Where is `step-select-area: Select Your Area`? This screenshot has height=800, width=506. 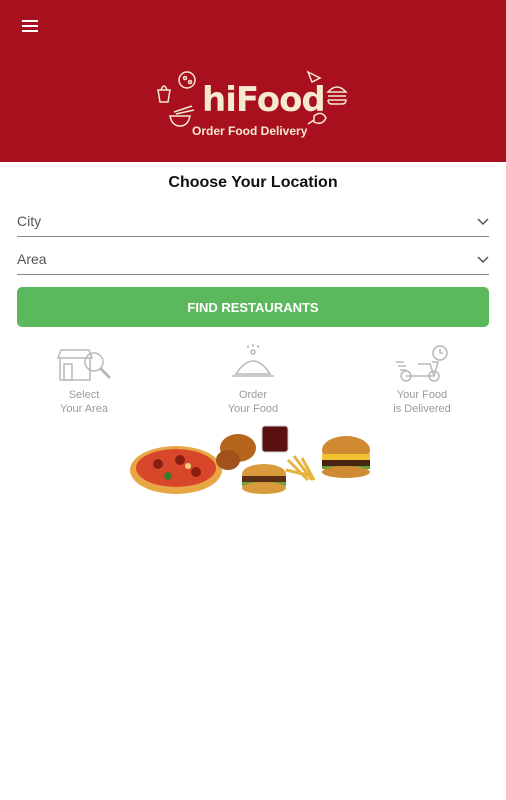
step-select-area: Select Your Area is located at coordinates (84, 379).